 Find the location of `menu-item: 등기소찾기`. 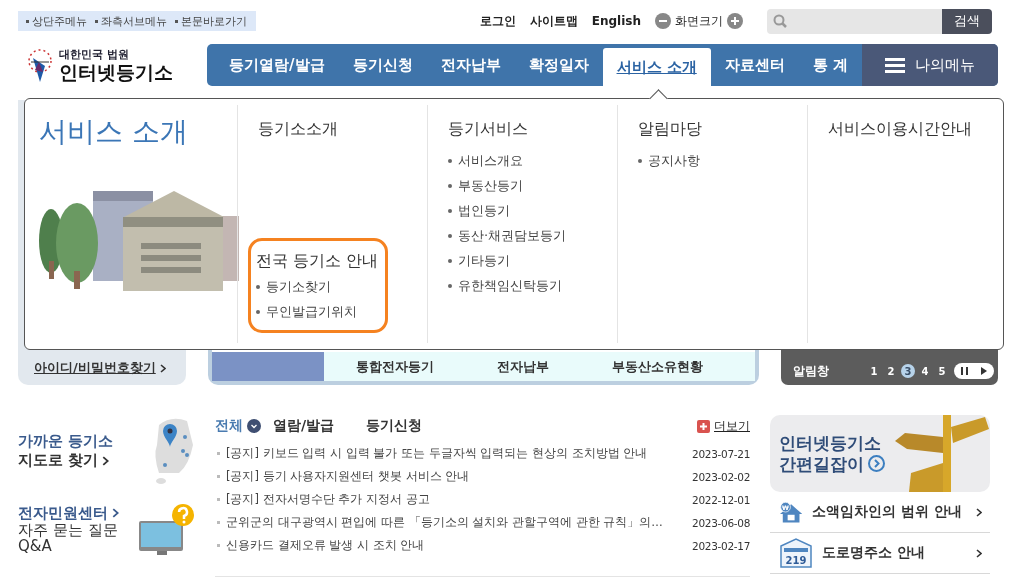

menu-item: 등기소찾기 is located at coordinates (320, 286).